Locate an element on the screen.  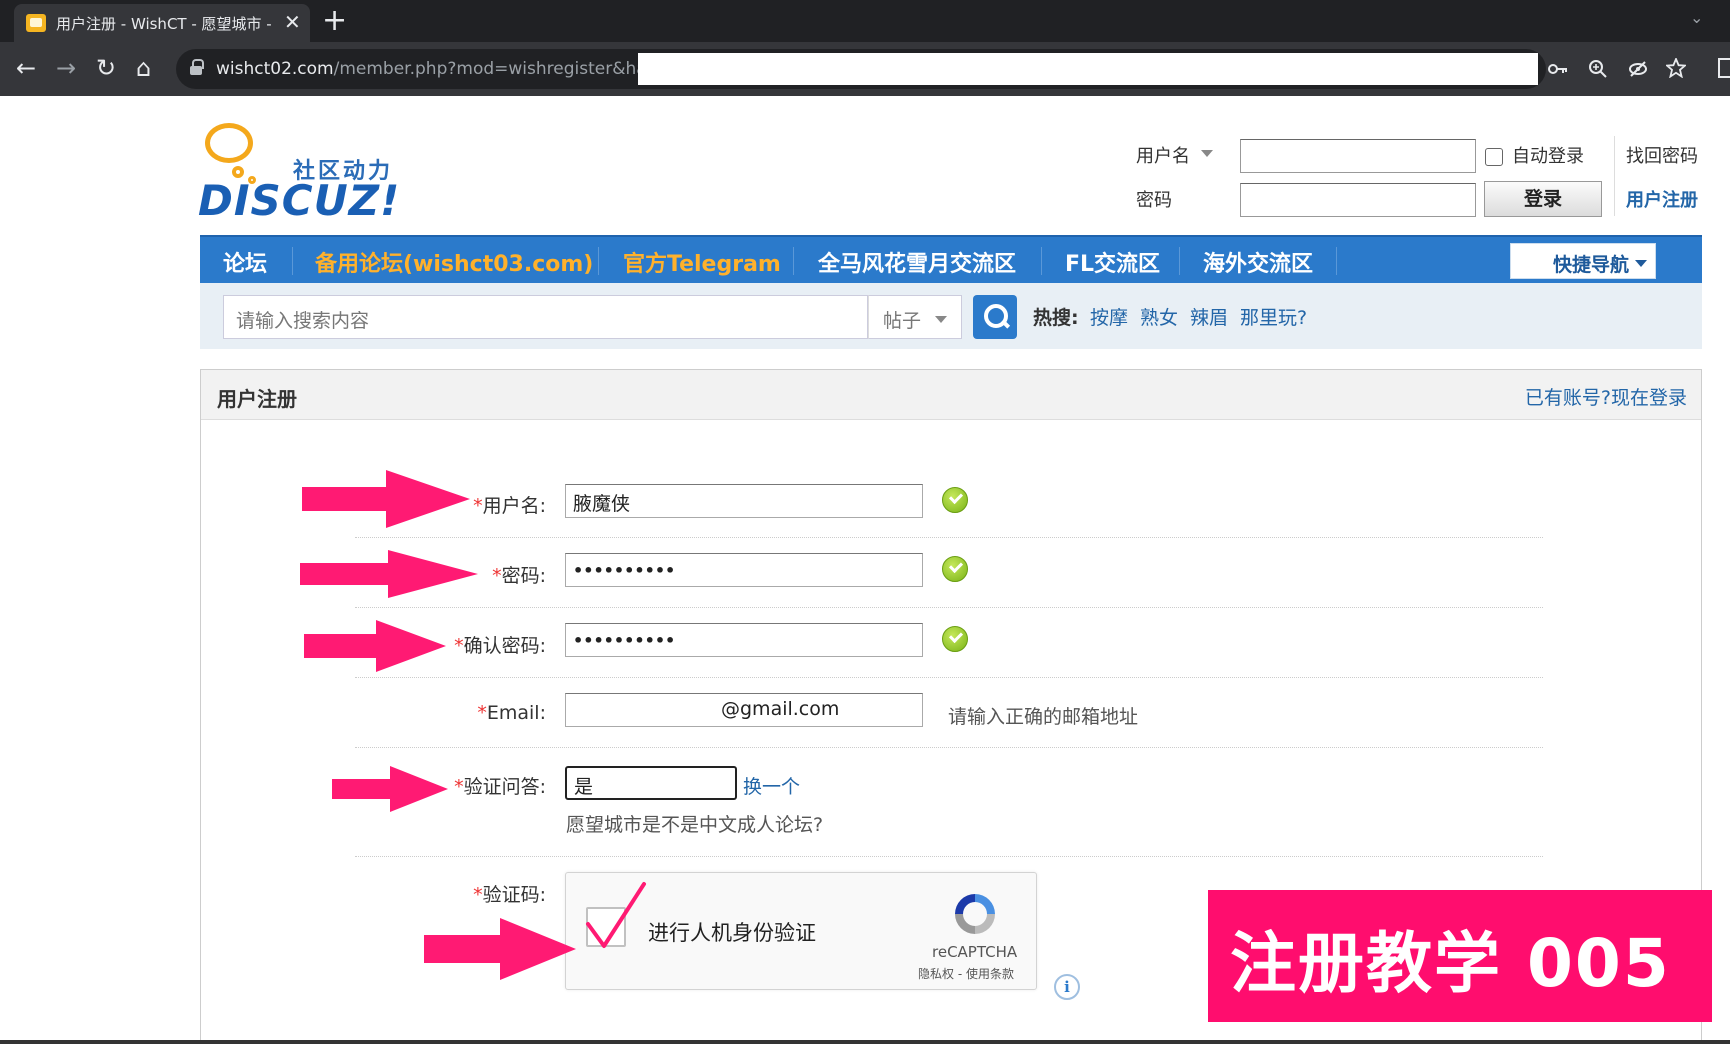
recaptcha-logo-icon is located at coordinates (975, 914).